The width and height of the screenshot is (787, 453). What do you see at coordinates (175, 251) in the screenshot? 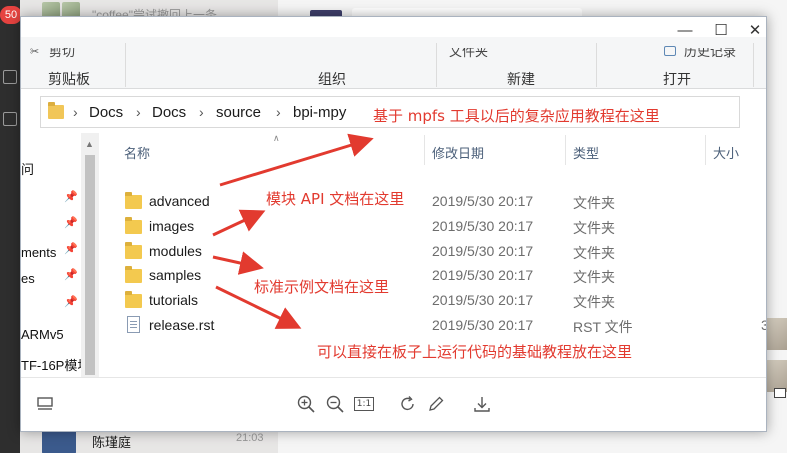
I see `file-name: modules` at bounding box center [175, 251].